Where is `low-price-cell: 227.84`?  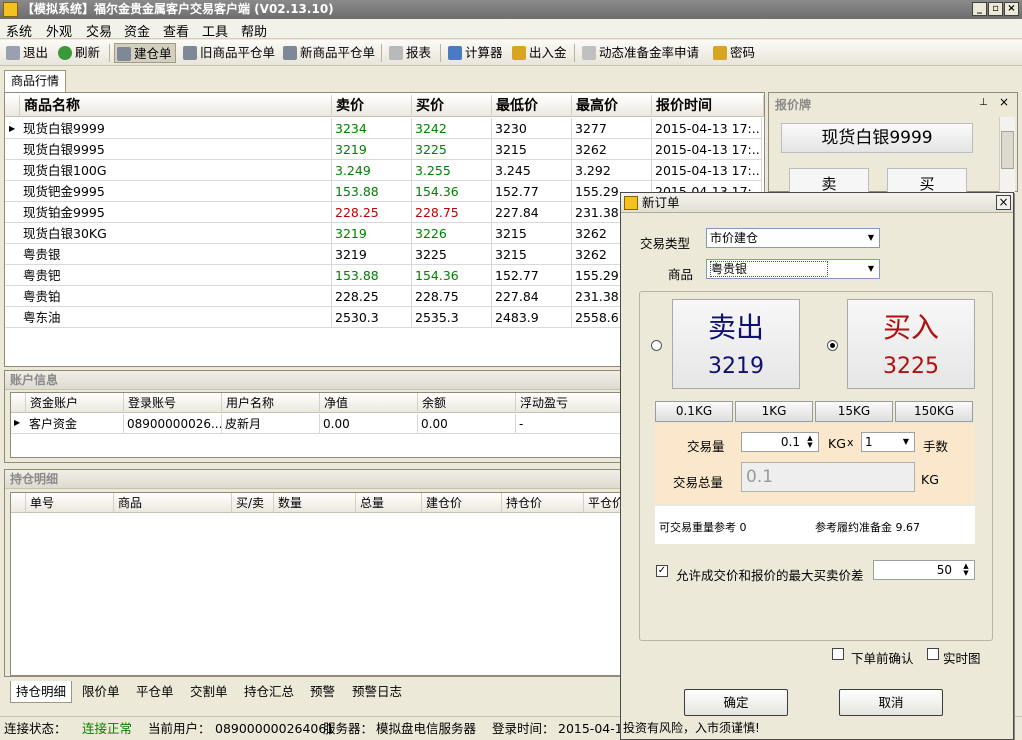
low-price-cell: 227.84 is located at coordinates (532, 296).